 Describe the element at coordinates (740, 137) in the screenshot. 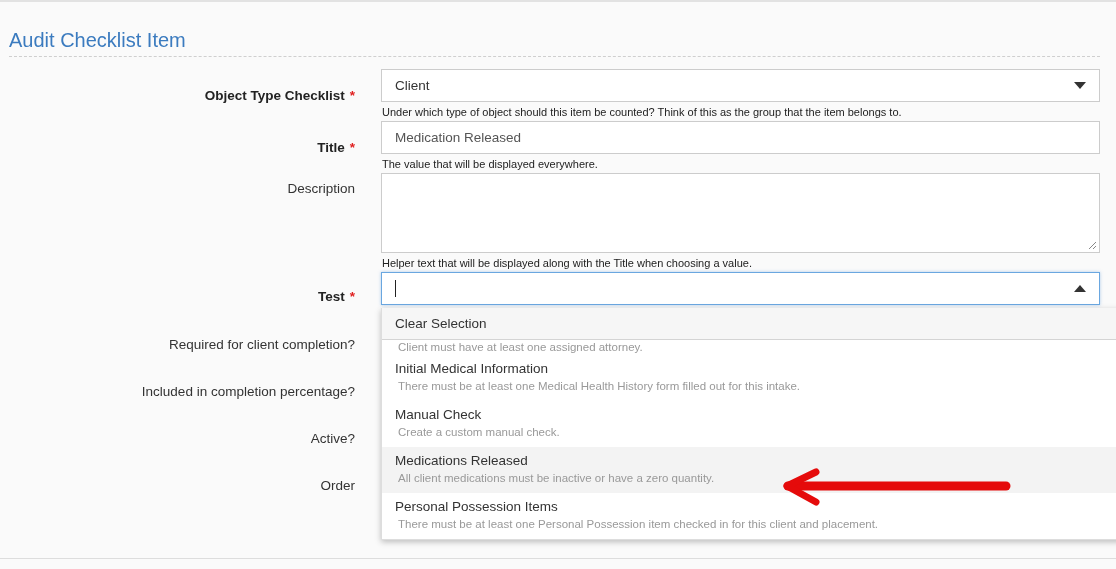

I see `text-field: Medication Released` at that location.